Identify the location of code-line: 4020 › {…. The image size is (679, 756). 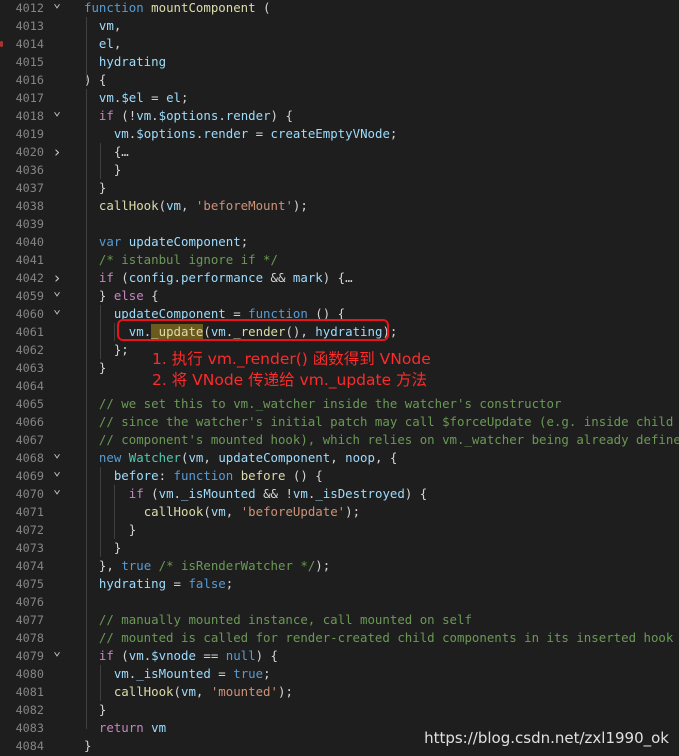
(339, 152).